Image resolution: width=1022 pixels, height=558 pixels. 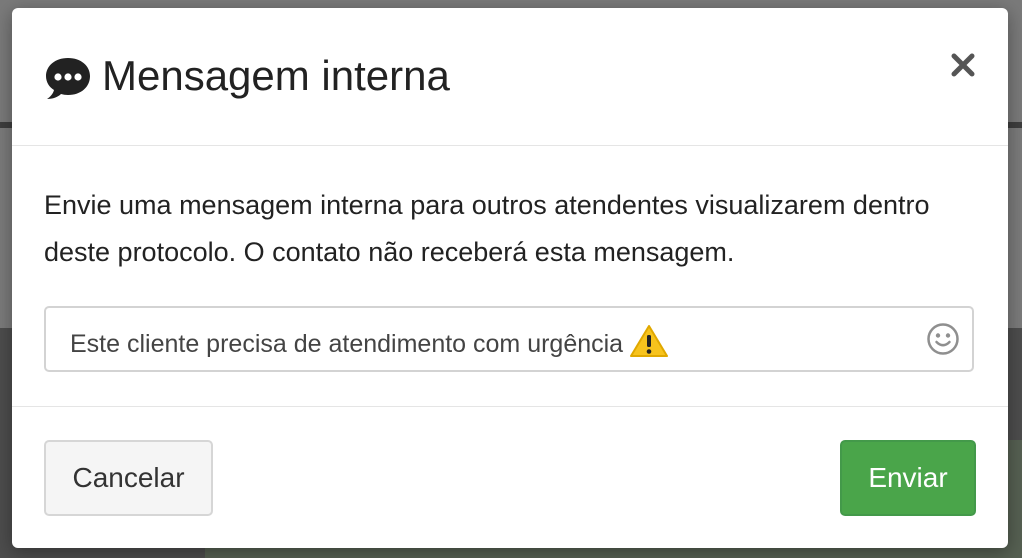 What do you see at coordinates (649, 341) in the screenshot?
I see `warning-icon` at bounding box center [649, 341].